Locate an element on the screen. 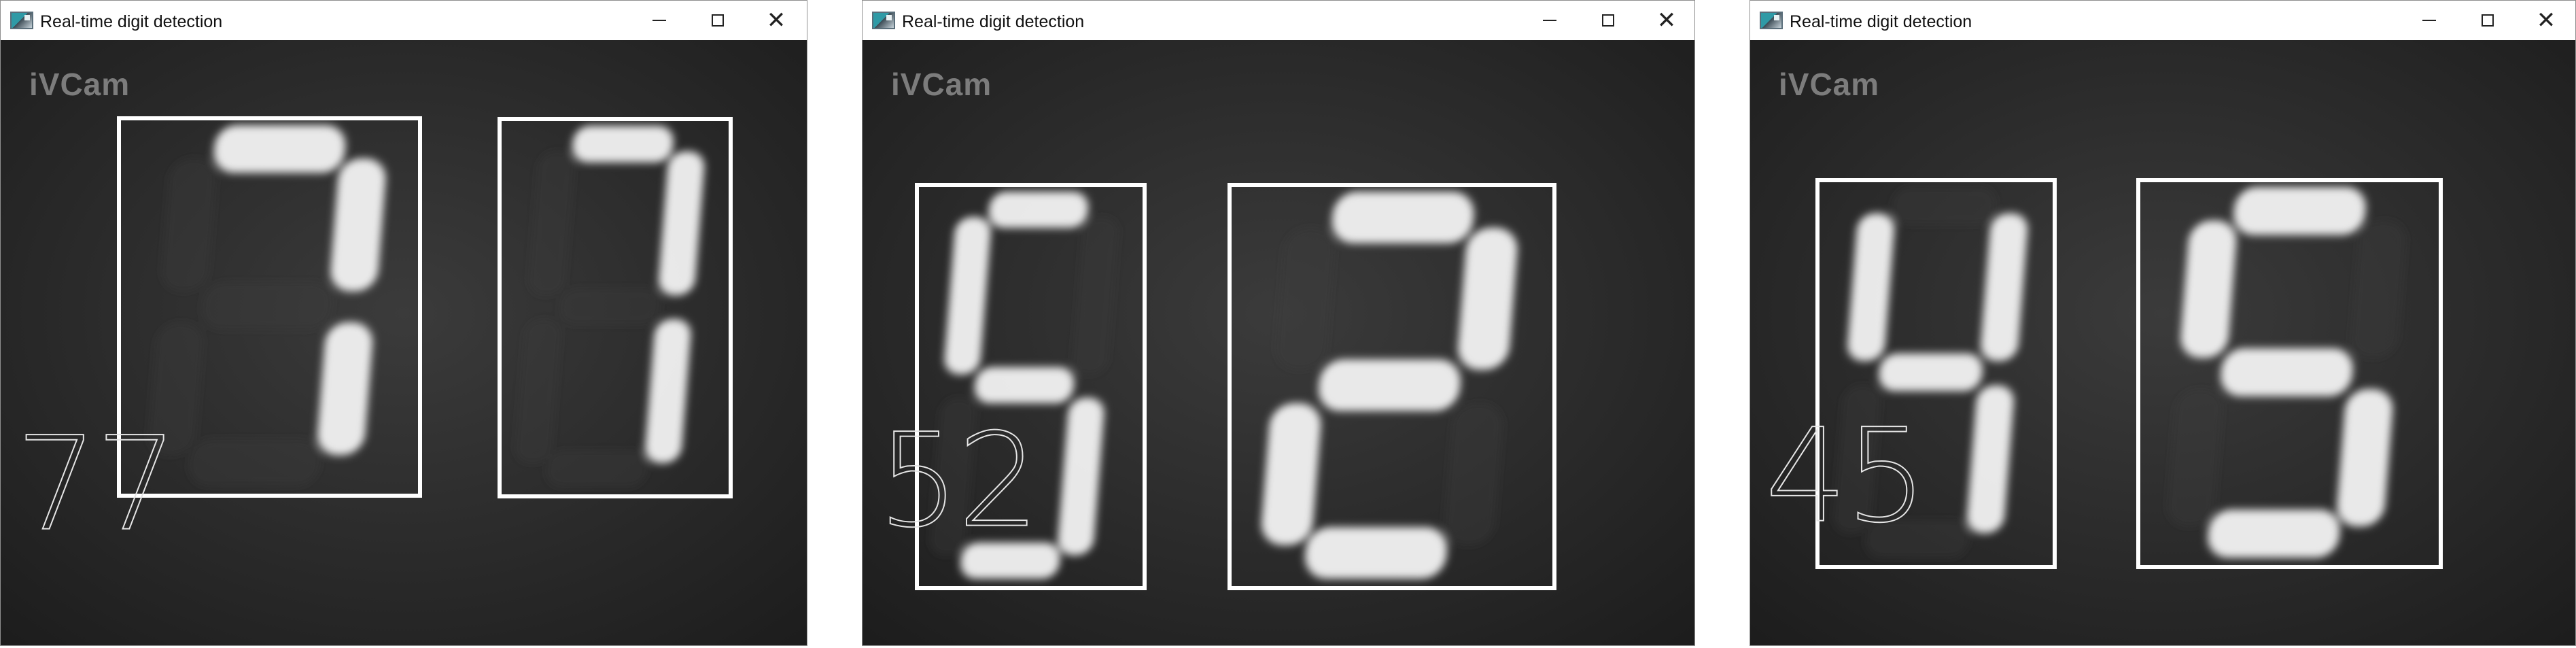 The width and height of the screenshot is (2576, 648). predicted-digit: 4 is located at coordinates (1806, 476).